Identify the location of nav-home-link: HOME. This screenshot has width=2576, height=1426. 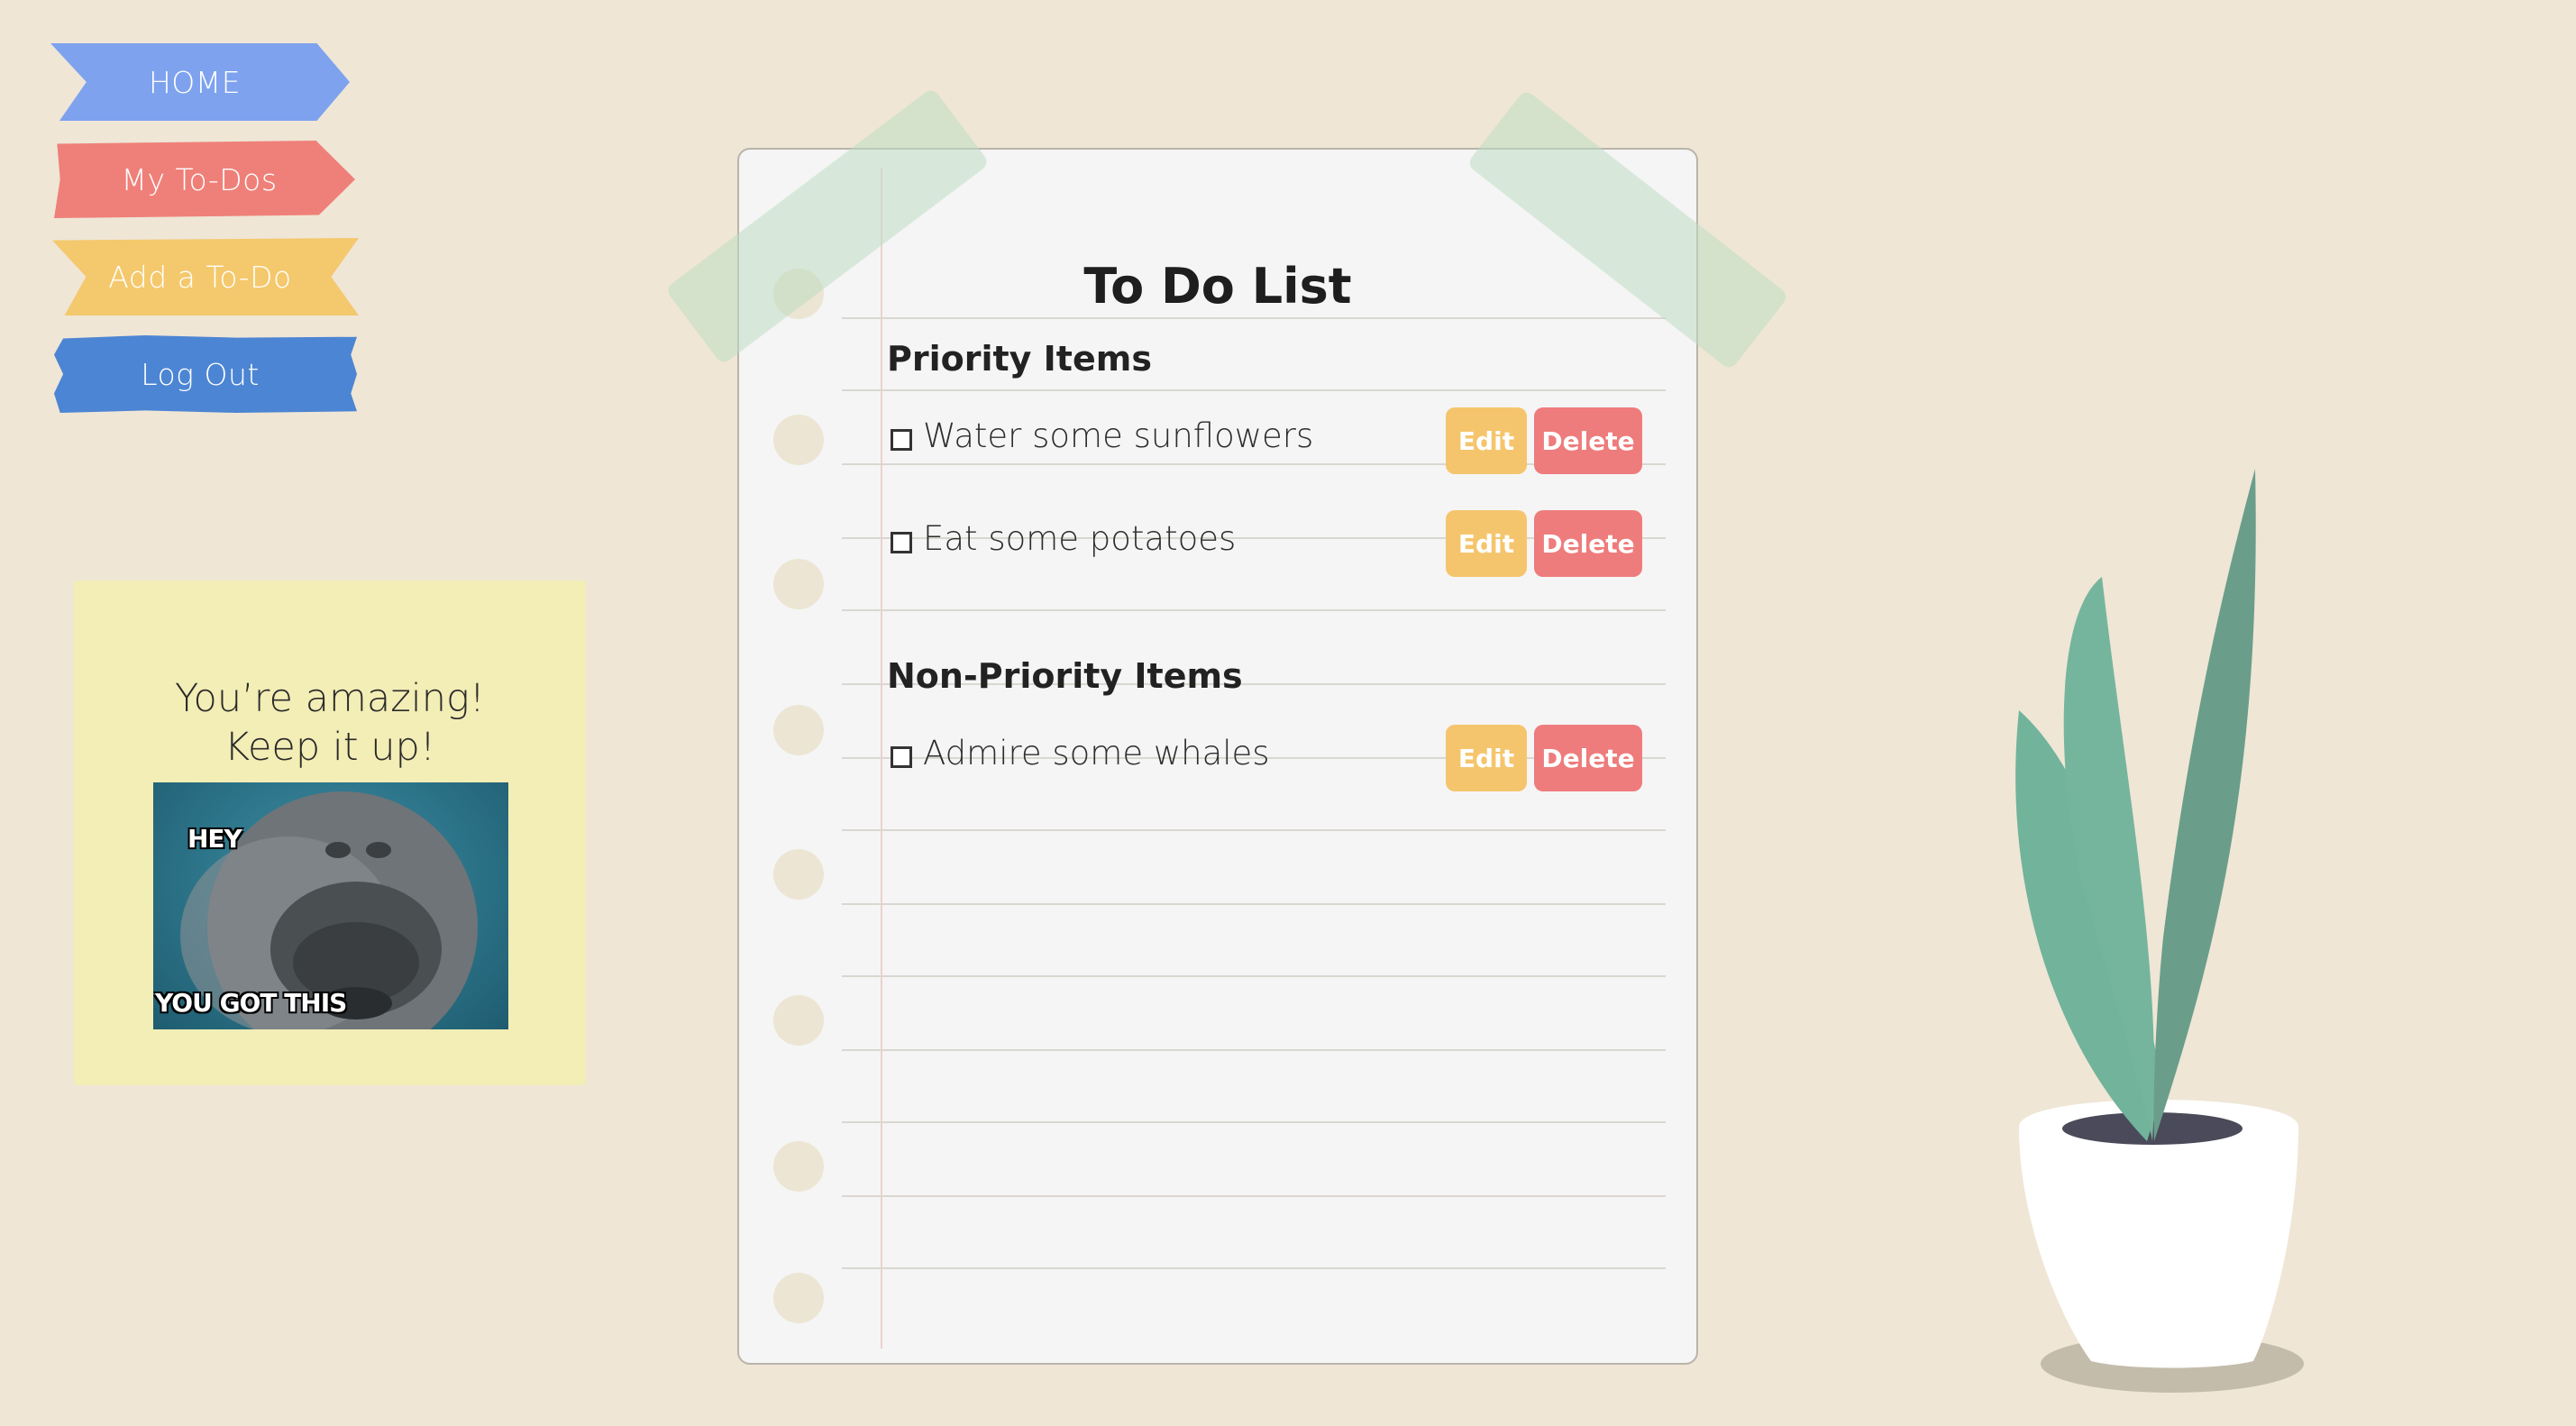
(200, 82).